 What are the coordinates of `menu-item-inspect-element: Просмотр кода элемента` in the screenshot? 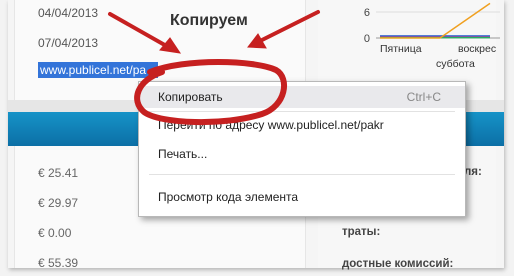 It's located at (302, 197).